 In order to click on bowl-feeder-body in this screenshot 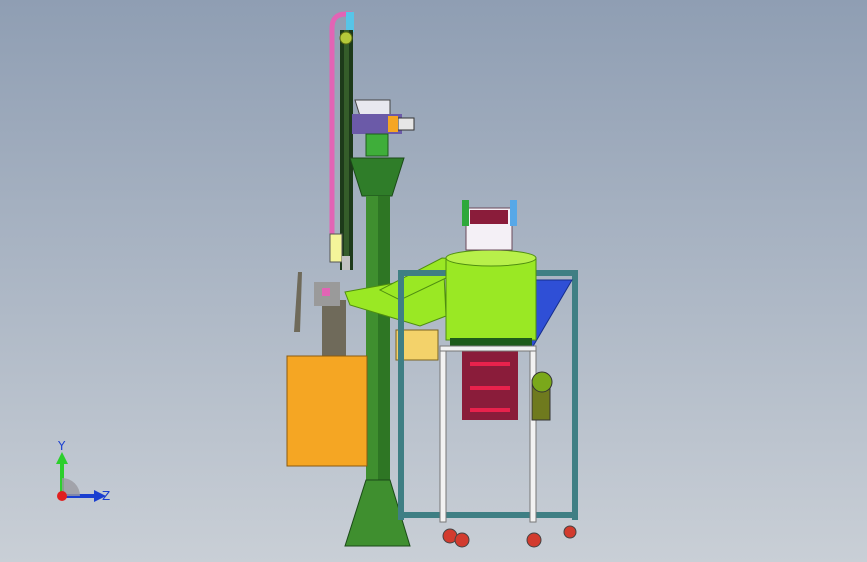, I will do `click(491, 299)`.